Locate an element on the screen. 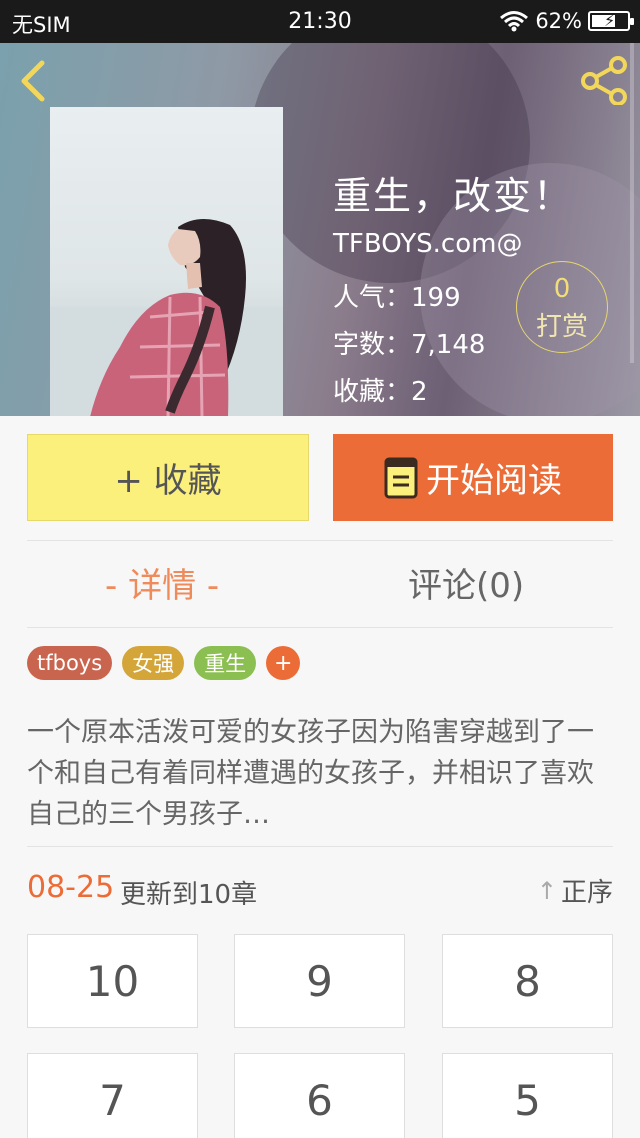 This screenshot has width=640, height=1138. reward-label: 打赏 is located at coordinates (561, 327).